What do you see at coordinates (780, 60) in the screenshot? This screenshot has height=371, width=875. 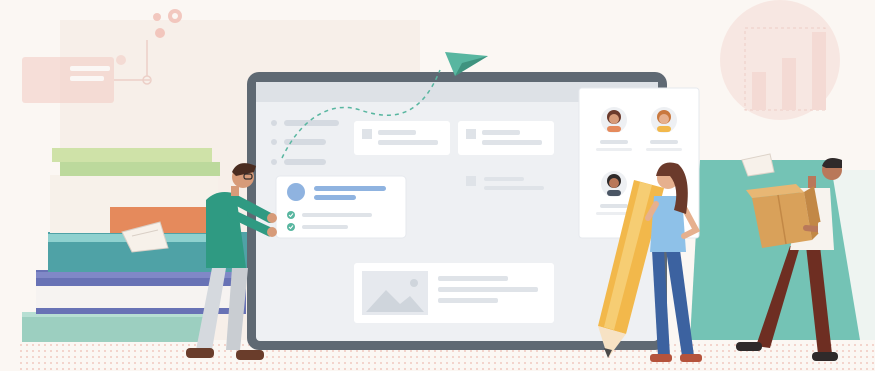 I see `bar-chart-icon` at bounding box center [780, 60].